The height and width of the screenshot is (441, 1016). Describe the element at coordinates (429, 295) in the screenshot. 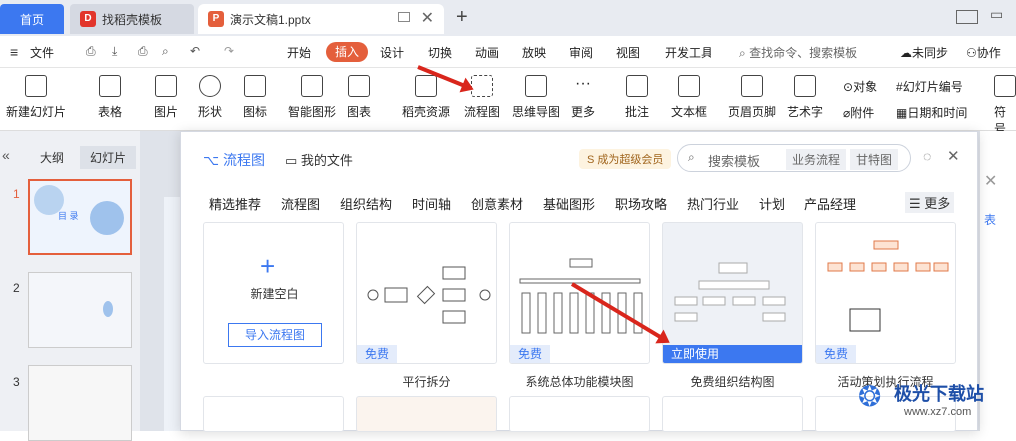

I see `template-preview` at that location.